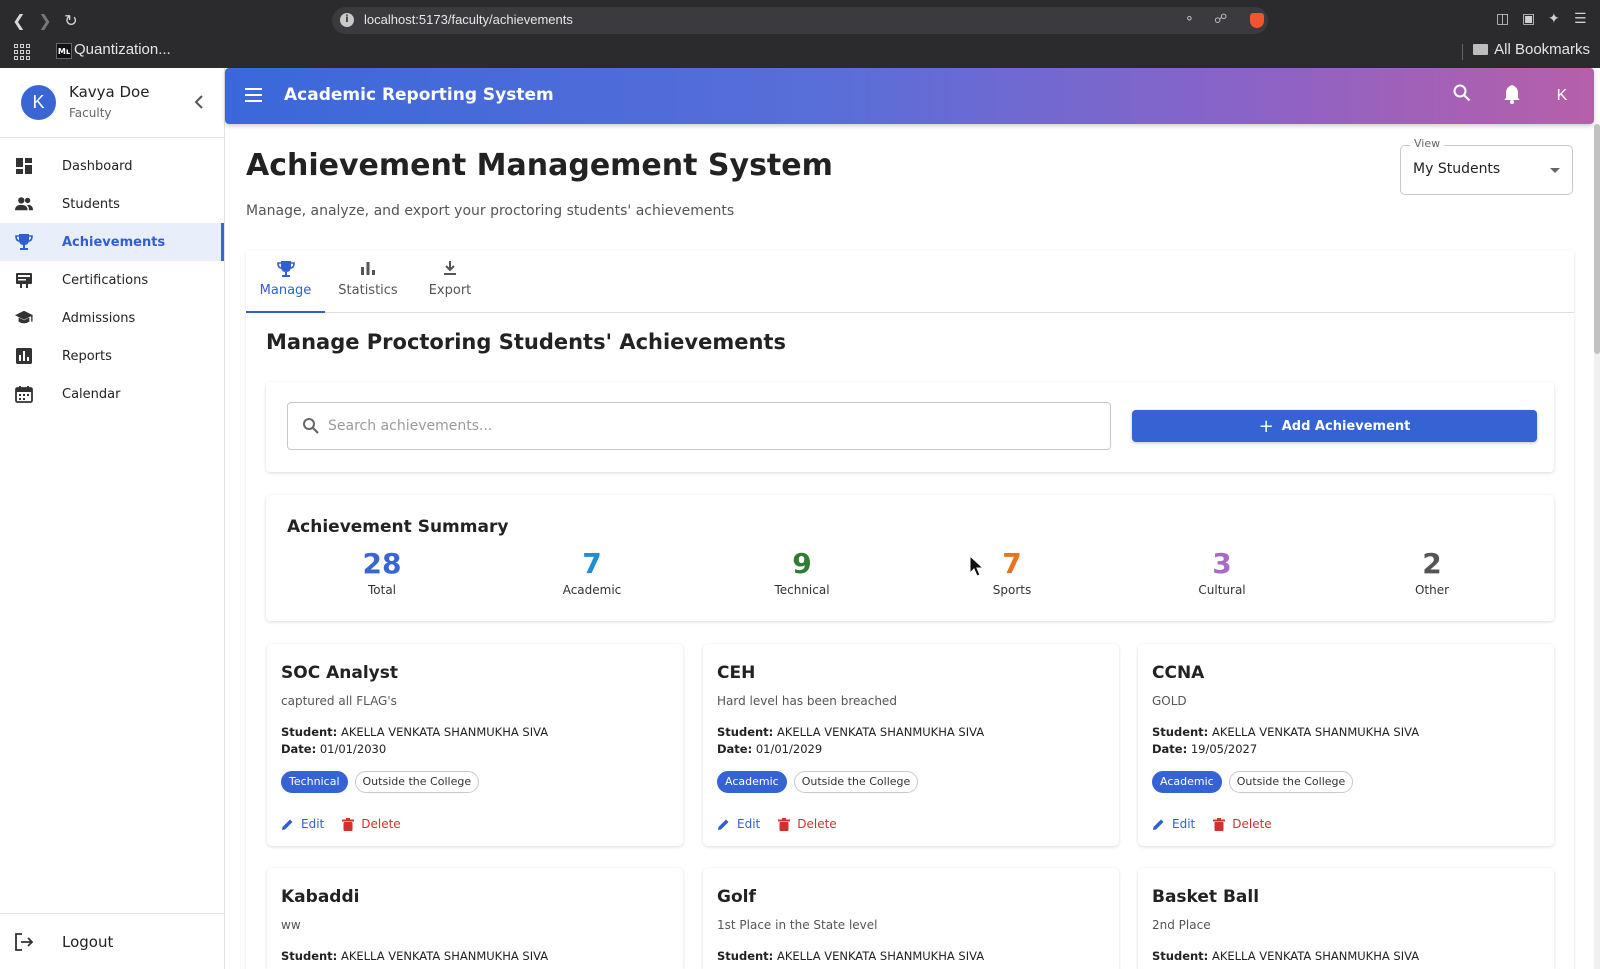 Image resolution: width=1600 pixels, height=969 pixels. What do you see at coordinates (1334, 426) in the screenshot?
I see `add-achievement-button: + Add Achievement` at bounding box center [1334, 426].